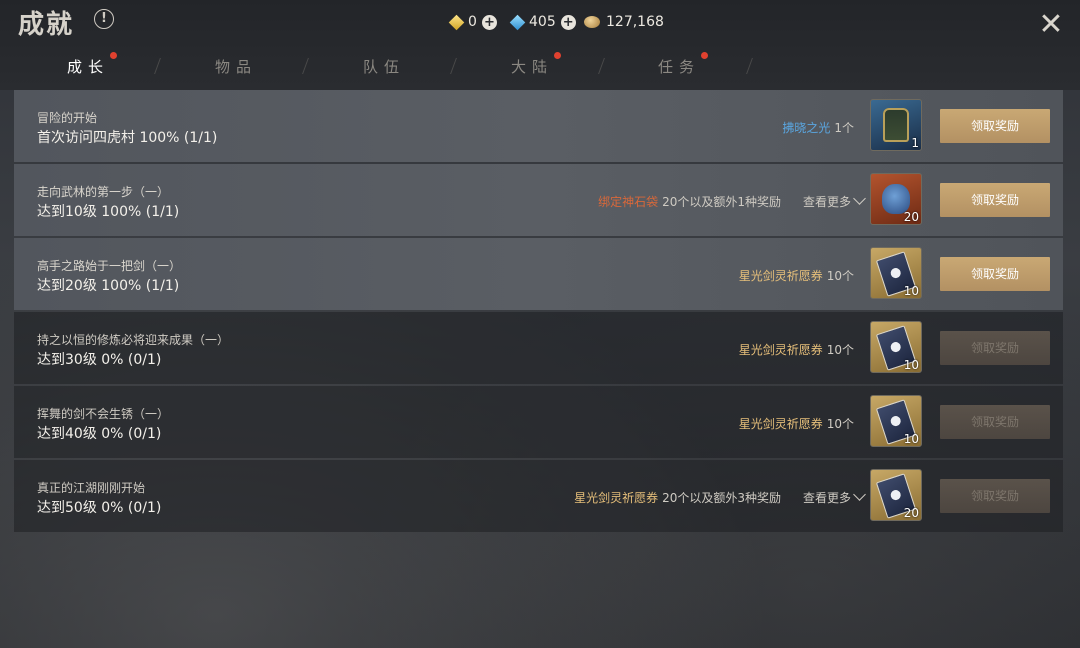 Image resolution: width=1080 pixels, height=648 pixels. I want to click on achievement-title: 走向武林的第一步（一）, so click(103, 192).